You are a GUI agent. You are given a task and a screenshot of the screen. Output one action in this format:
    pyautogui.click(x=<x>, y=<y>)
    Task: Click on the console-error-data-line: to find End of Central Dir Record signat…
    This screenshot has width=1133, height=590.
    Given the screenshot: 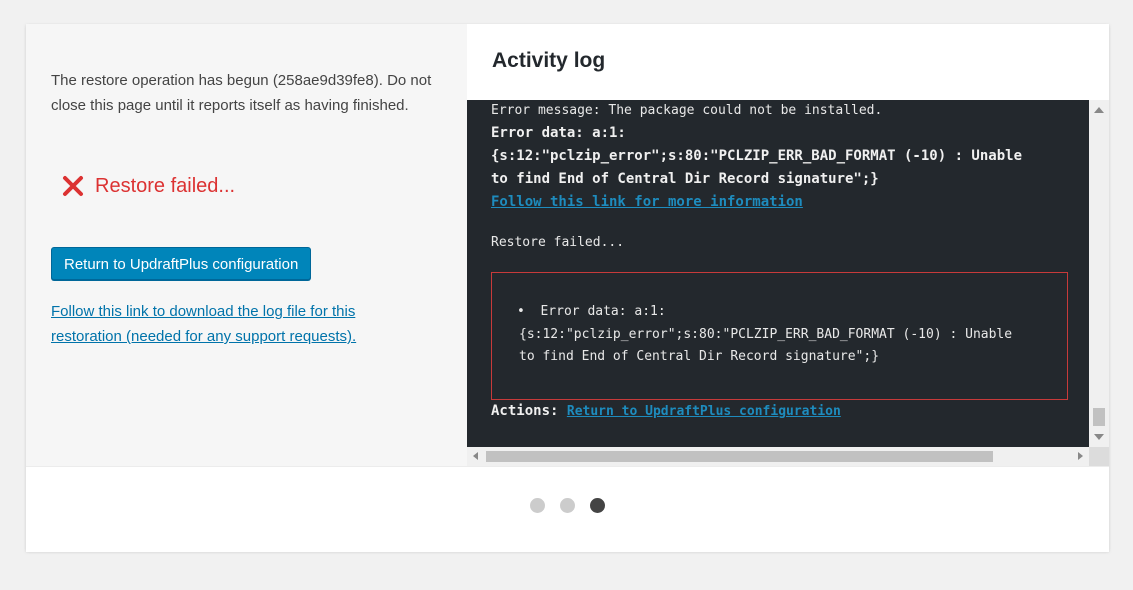 What is the action you would take?
    pyautogui.click(x=685, y=179)
    